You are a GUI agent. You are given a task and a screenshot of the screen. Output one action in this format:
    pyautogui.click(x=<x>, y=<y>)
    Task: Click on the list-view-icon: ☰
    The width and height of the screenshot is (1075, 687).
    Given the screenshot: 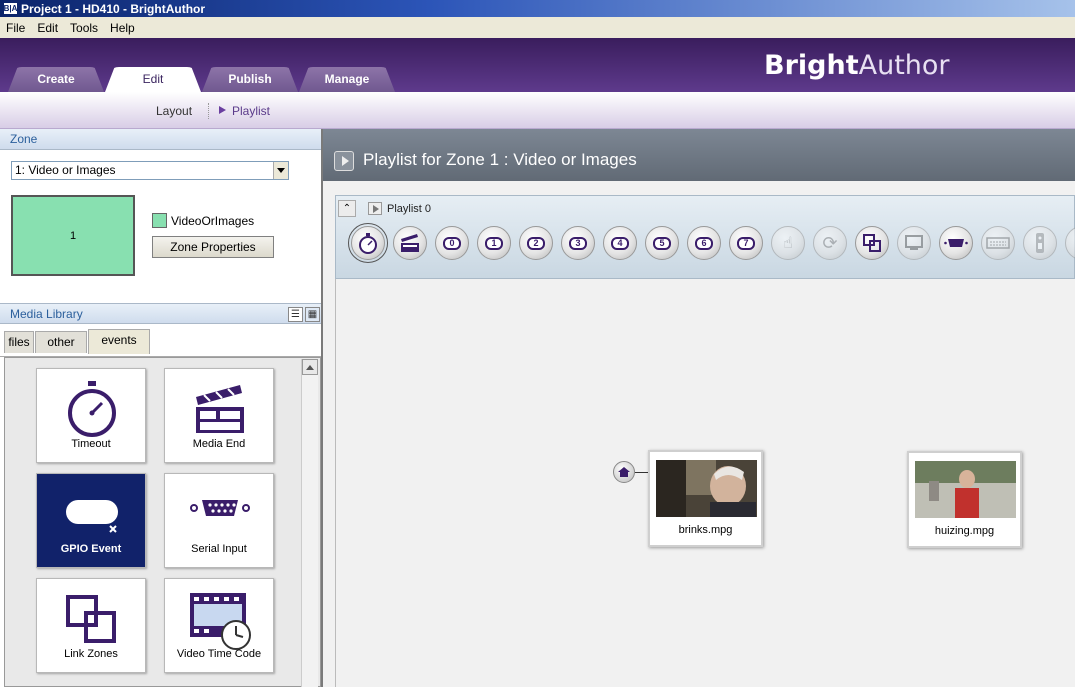 What is the action you would take?
    pyautogui.click(x=295, y=314)
    